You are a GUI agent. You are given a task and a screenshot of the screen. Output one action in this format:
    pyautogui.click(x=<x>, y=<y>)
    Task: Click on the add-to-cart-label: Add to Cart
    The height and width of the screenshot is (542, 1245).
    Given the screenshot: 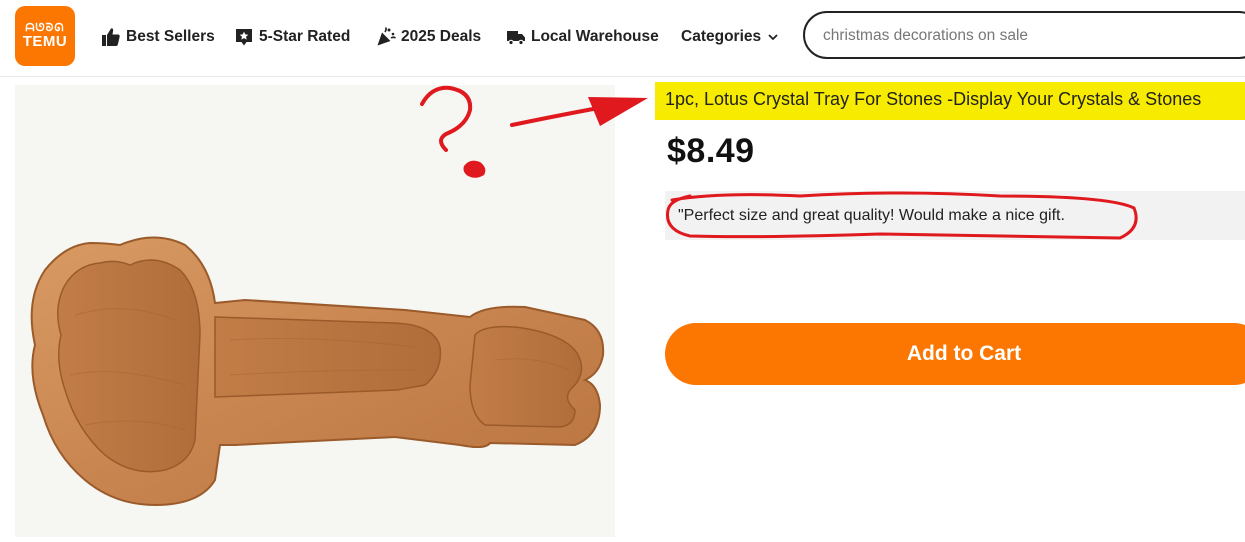 What is the action you would take?
    pyautogui.click(x=964, y=353)
    